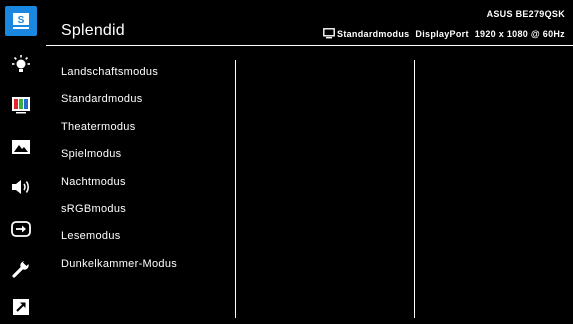  I want to click on image-icon, so click(21, 147).